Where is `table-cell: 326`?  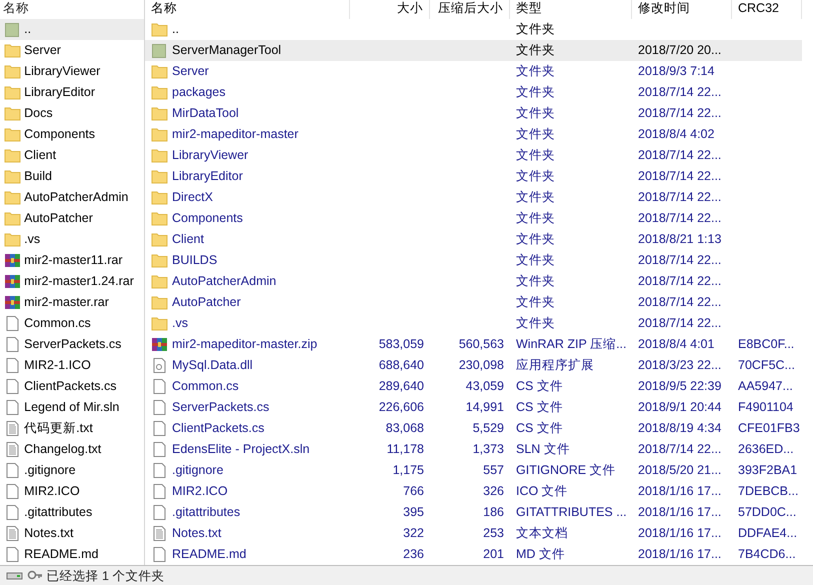 table-cell: 326 is located at coordinates (493, 491).